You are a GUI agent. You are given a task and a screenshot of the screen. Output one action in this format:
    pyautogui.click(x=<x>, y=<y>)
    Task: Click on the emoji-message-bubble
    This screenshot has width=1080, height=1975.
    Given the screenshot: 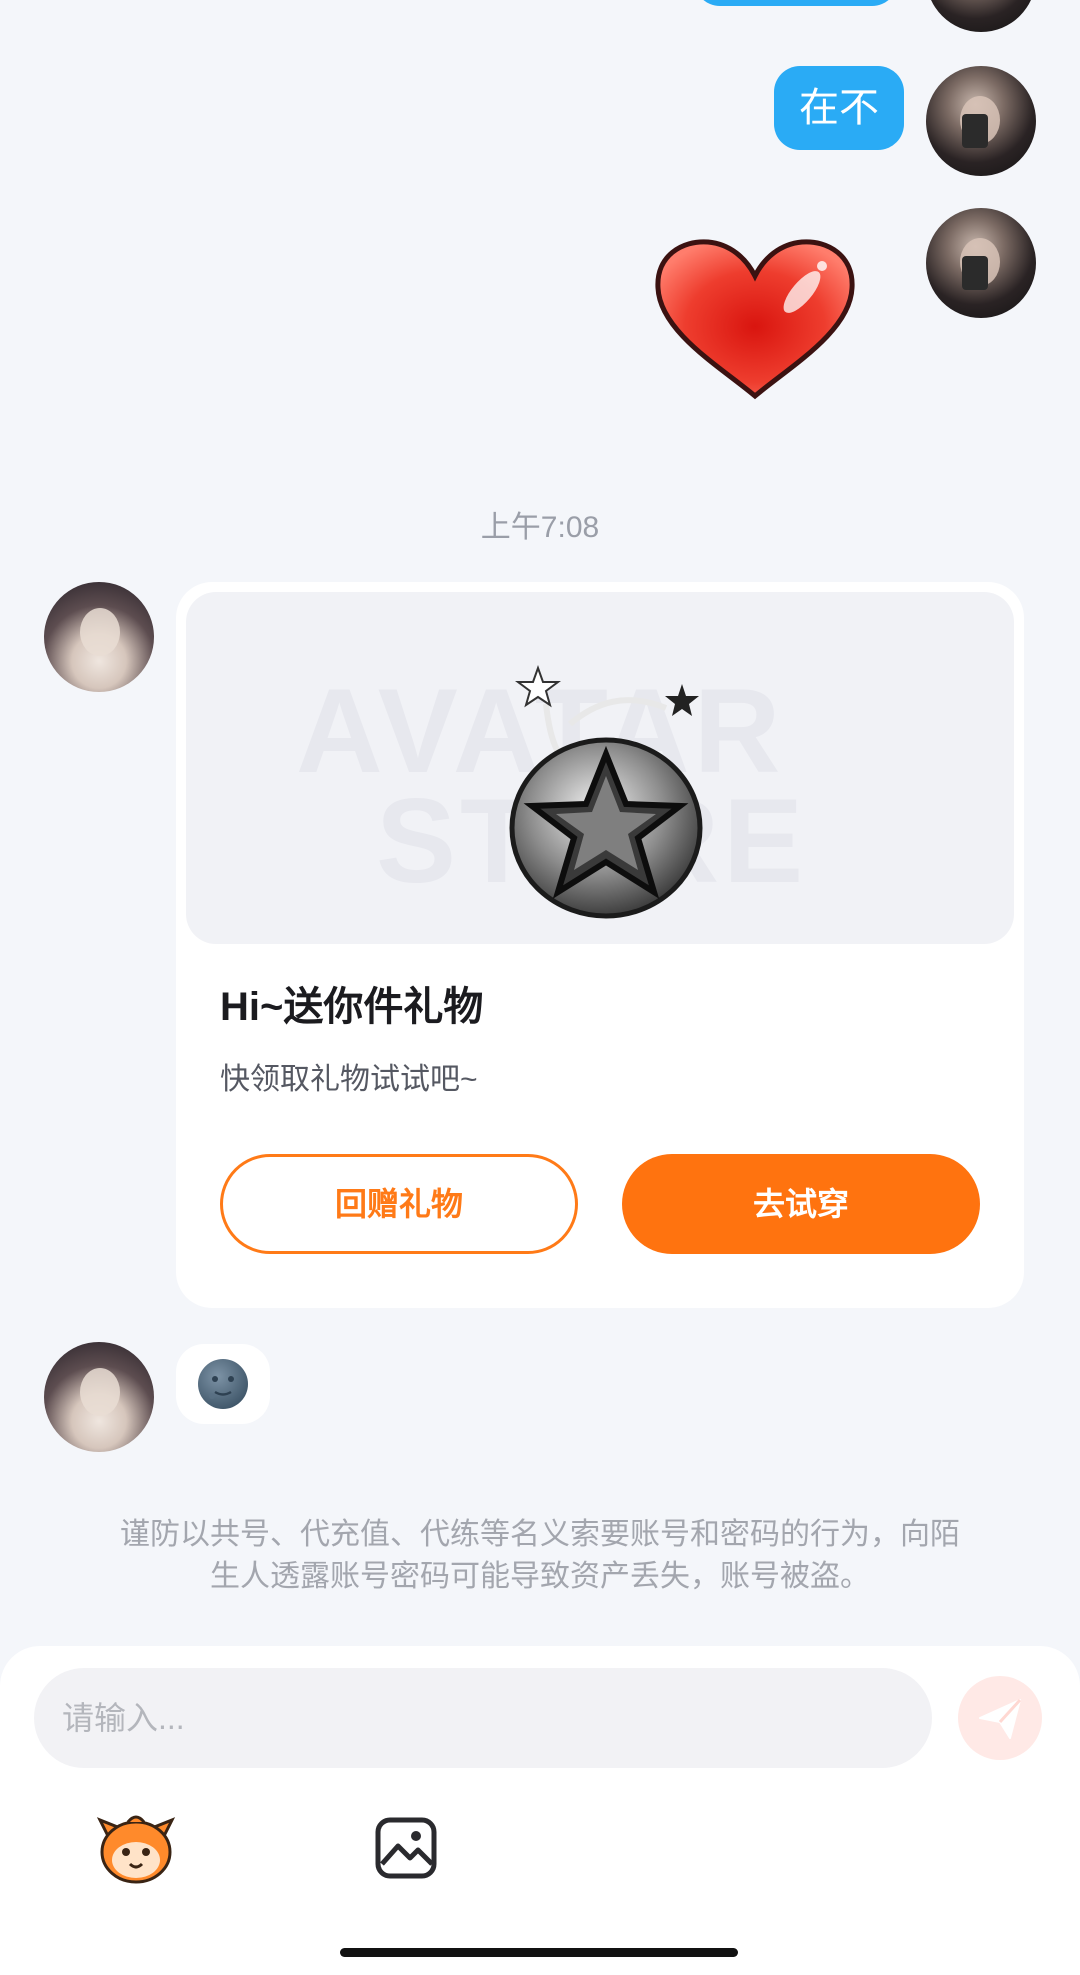 What is the action you would take?
    pyautogui.click(x=223, y=1384)
    